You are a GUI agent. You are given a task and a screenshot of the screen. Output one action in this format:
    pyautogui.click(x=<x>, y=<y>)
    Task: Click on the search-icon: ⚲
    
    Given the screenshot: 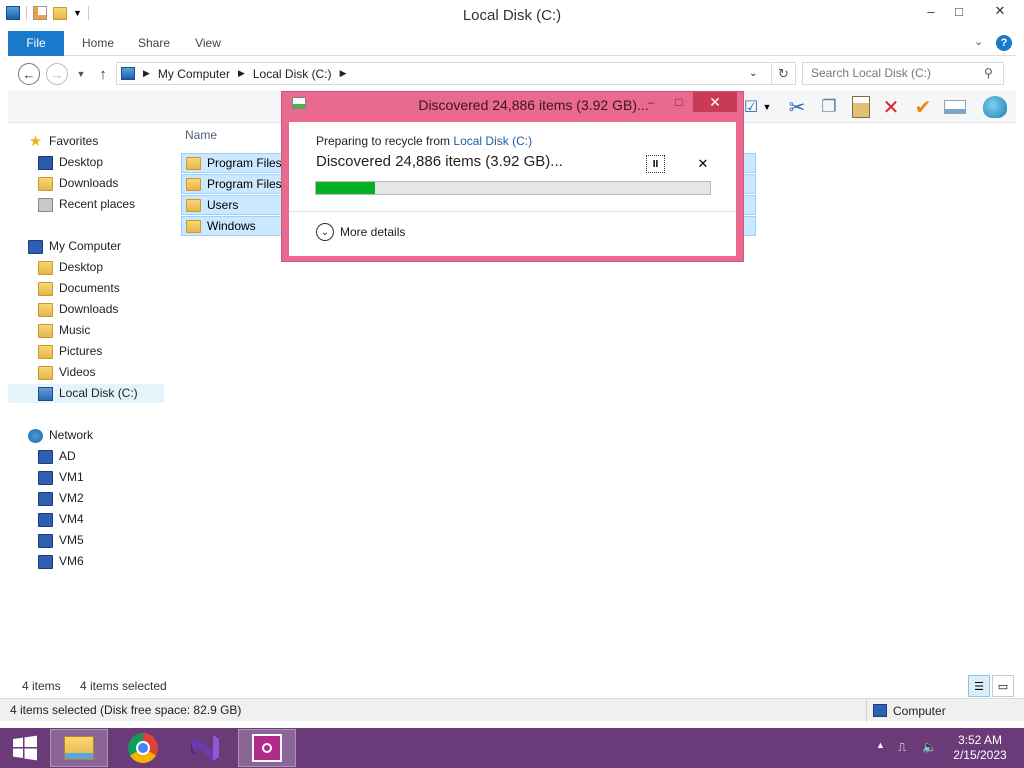 What is the action you would take?
    pyautogui.click(x=988, y=73)
    